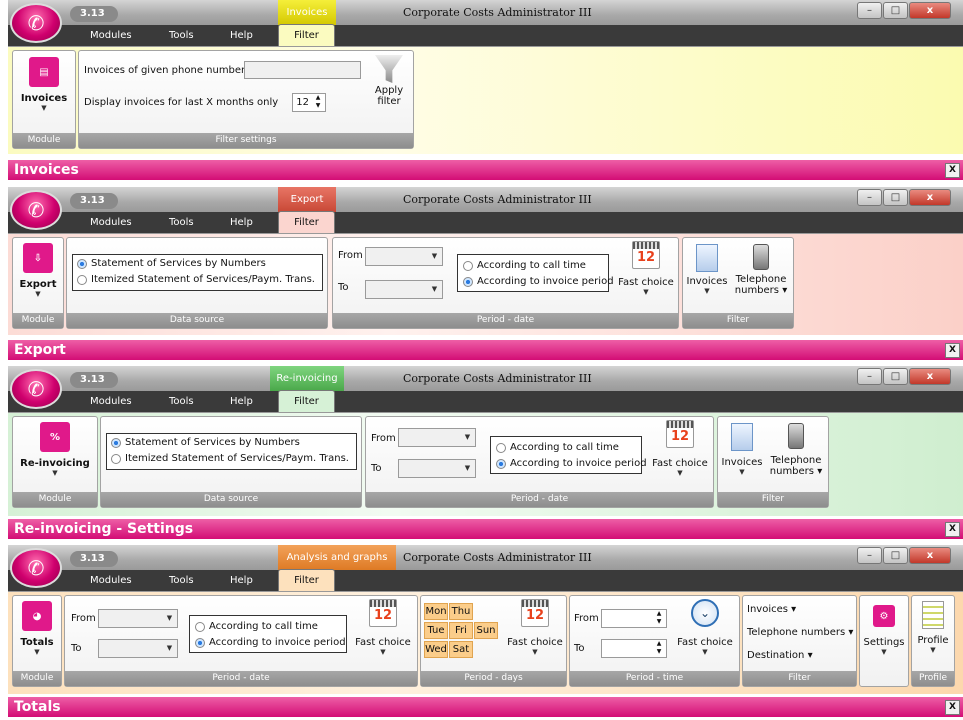  What do you see at coordinates (307, 199) in the screenshot?
I see `context-tab-export: Export` at bounding box center [307, 199].